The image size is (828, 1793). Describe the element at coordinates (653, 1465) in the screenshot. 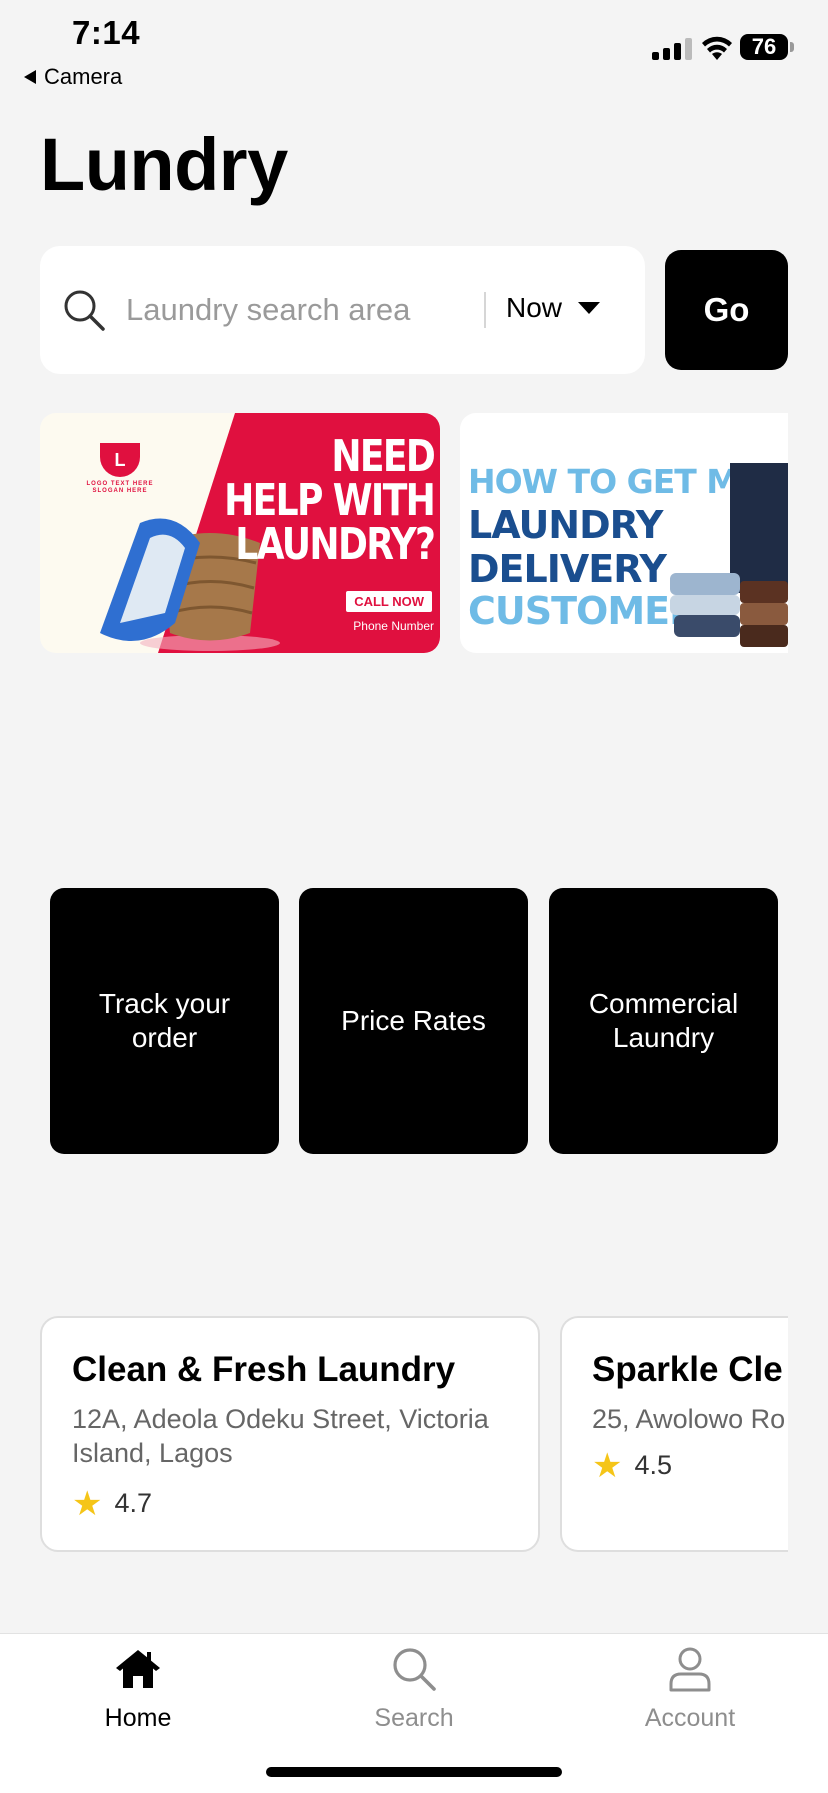

I see `rating-value: 4.5` at that location.